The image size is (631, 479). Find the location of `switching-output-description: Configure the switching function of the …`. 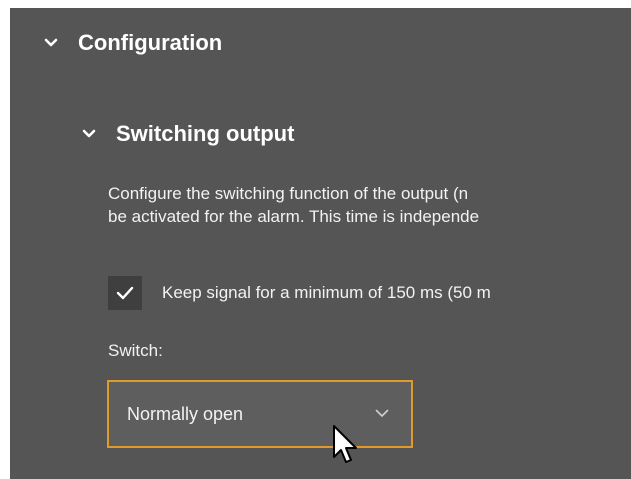

switching-output-description: Configure the switching function of the … is located at coordinates (369, 205).